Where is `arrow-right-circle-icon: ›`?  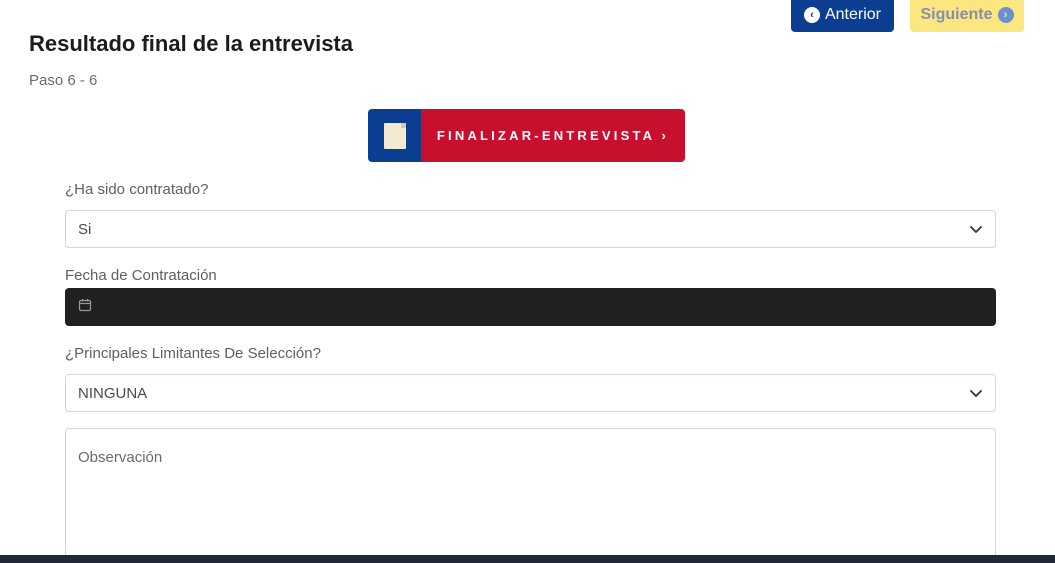
arrow-right-circle-icon: › is located at coordinates (1005, 15).